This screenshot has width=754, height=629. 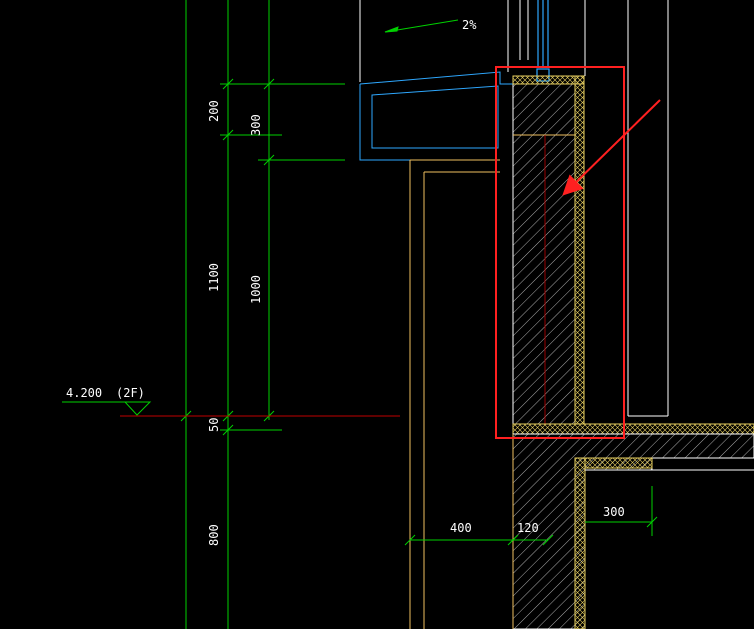 What do you see at coordinates (548, 250) in the screenshot?
I see `parapet-wall` at bounding box center [548, 250].